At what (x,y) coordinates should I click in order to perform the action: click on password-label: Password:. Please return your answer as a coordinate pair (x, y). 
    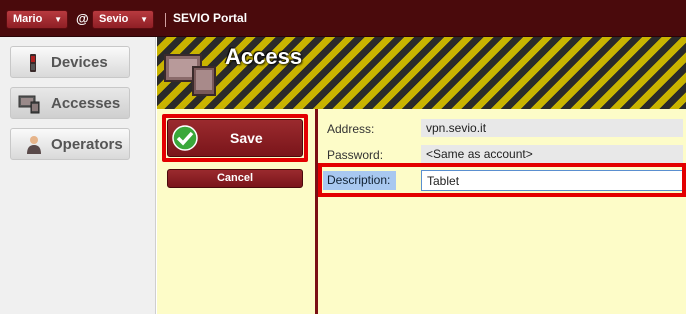
    Looking at the image, I should click on (355, 155).